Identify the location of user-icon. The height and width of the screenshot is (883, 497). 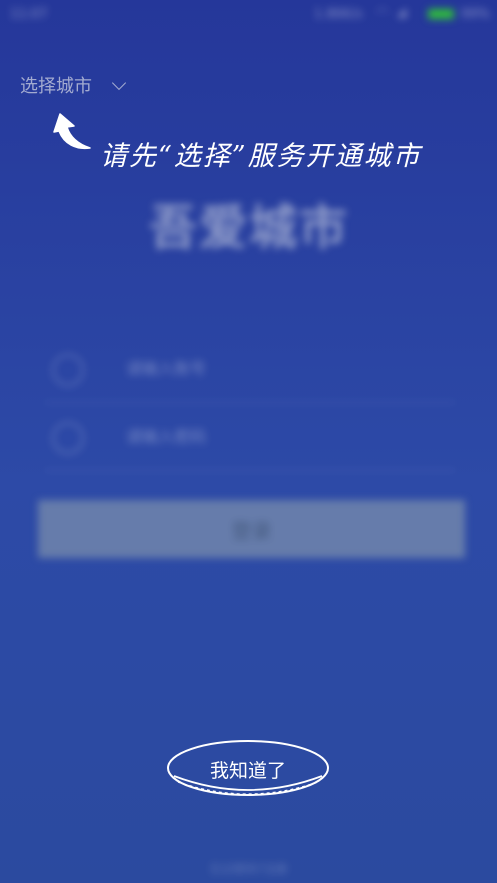
(68, 370).